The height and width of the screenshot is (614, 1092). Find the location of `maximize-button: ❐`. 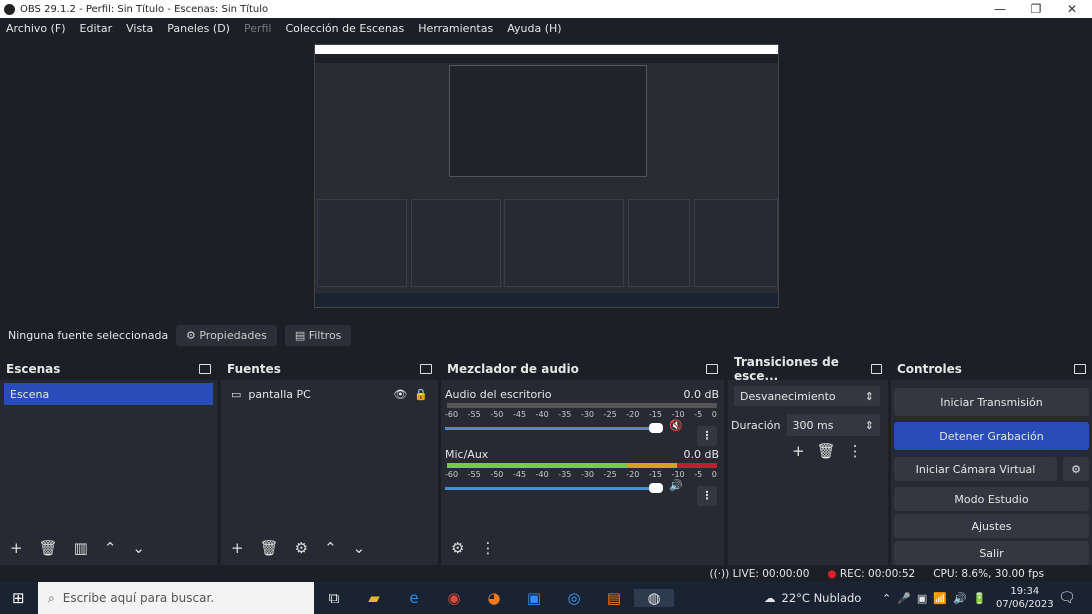

maximize-button: ❐ is located at coordinates (1036, 9).